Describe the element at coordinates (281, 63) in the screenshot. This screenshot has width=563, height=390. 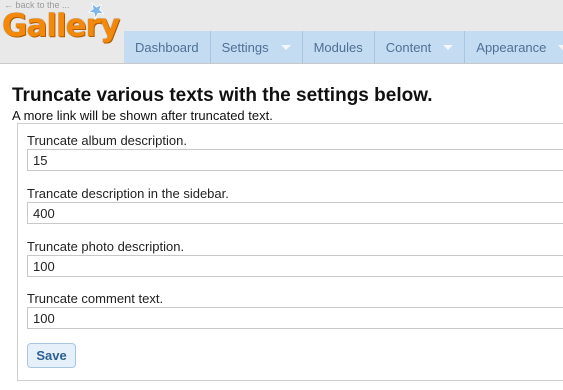
I see `header-divider` at that location.